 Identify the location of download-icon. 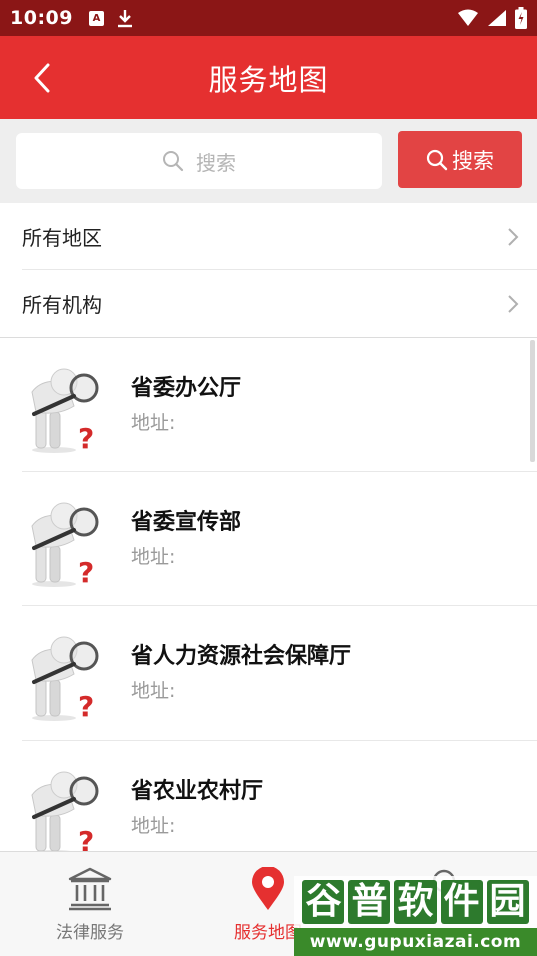
(124, 19).